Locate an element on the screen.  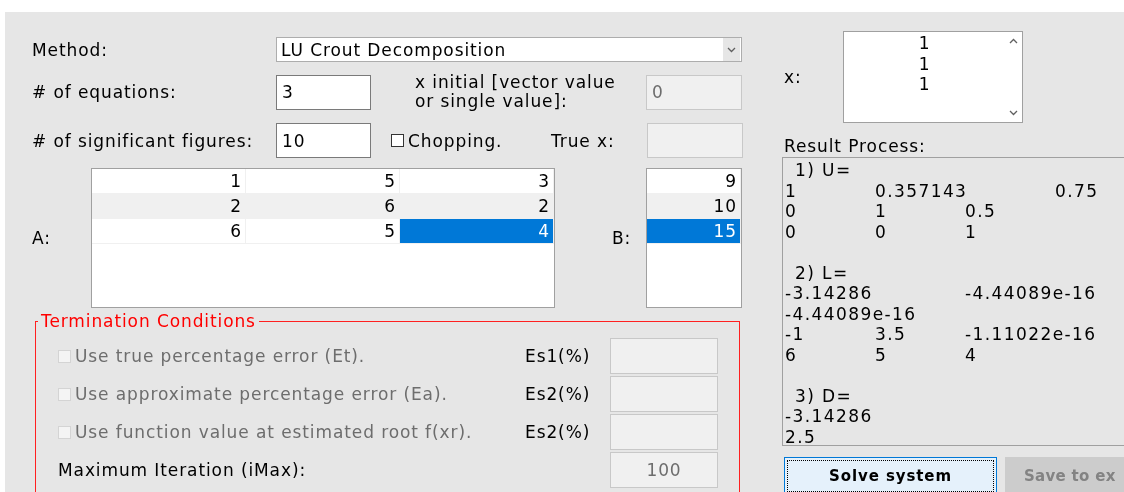
checkbox-label: Use function value at estimated root f(xr). is located at coordinates (274, 432).